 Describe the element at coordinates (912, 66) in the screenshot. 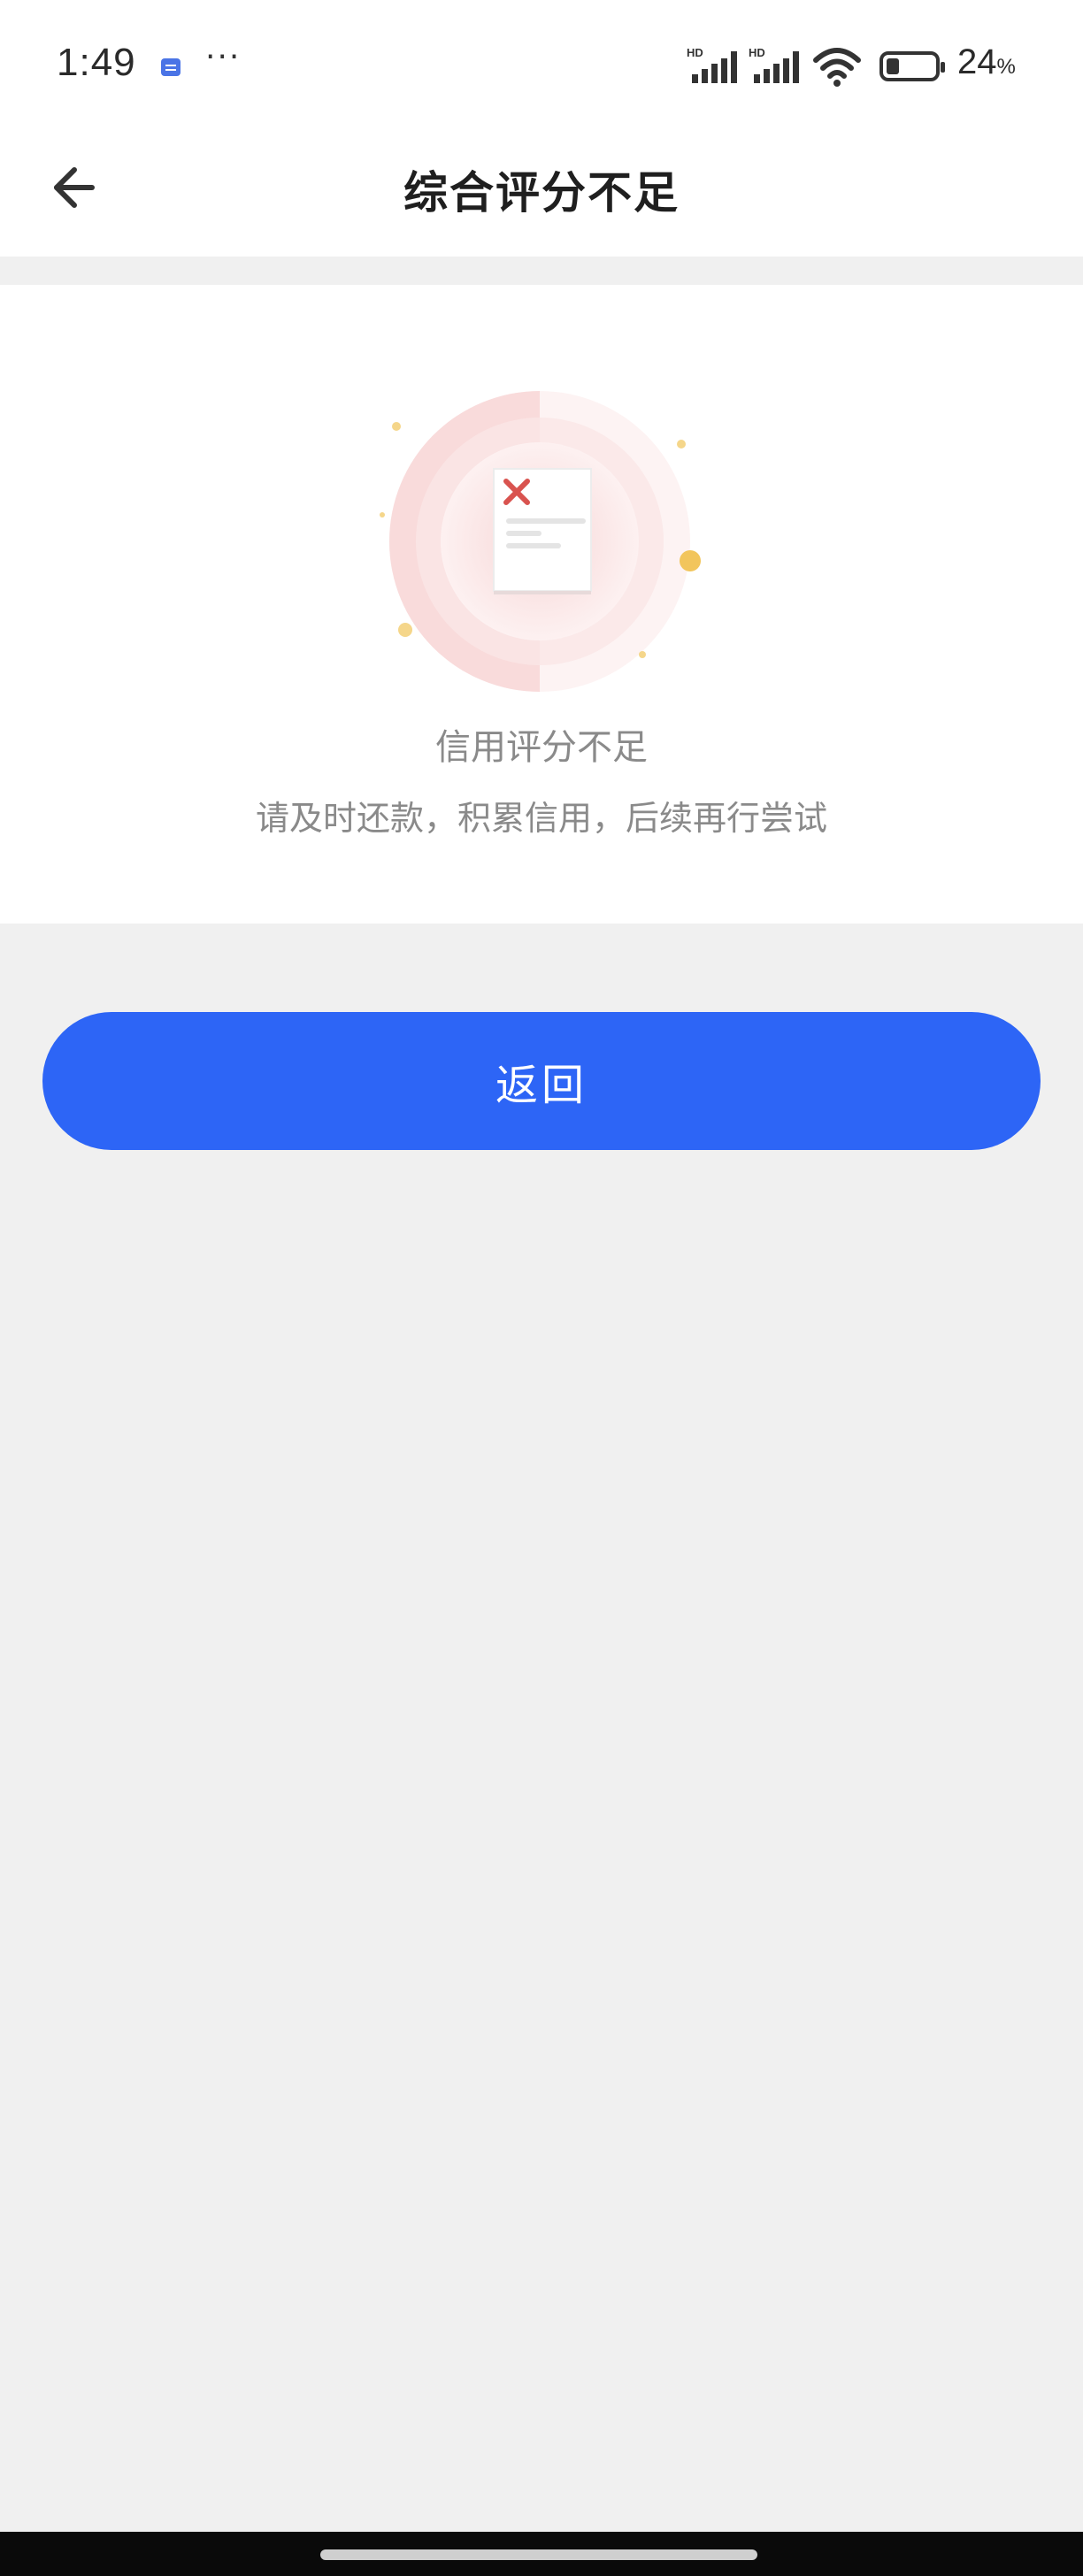

I see `battery-icon` at that location.